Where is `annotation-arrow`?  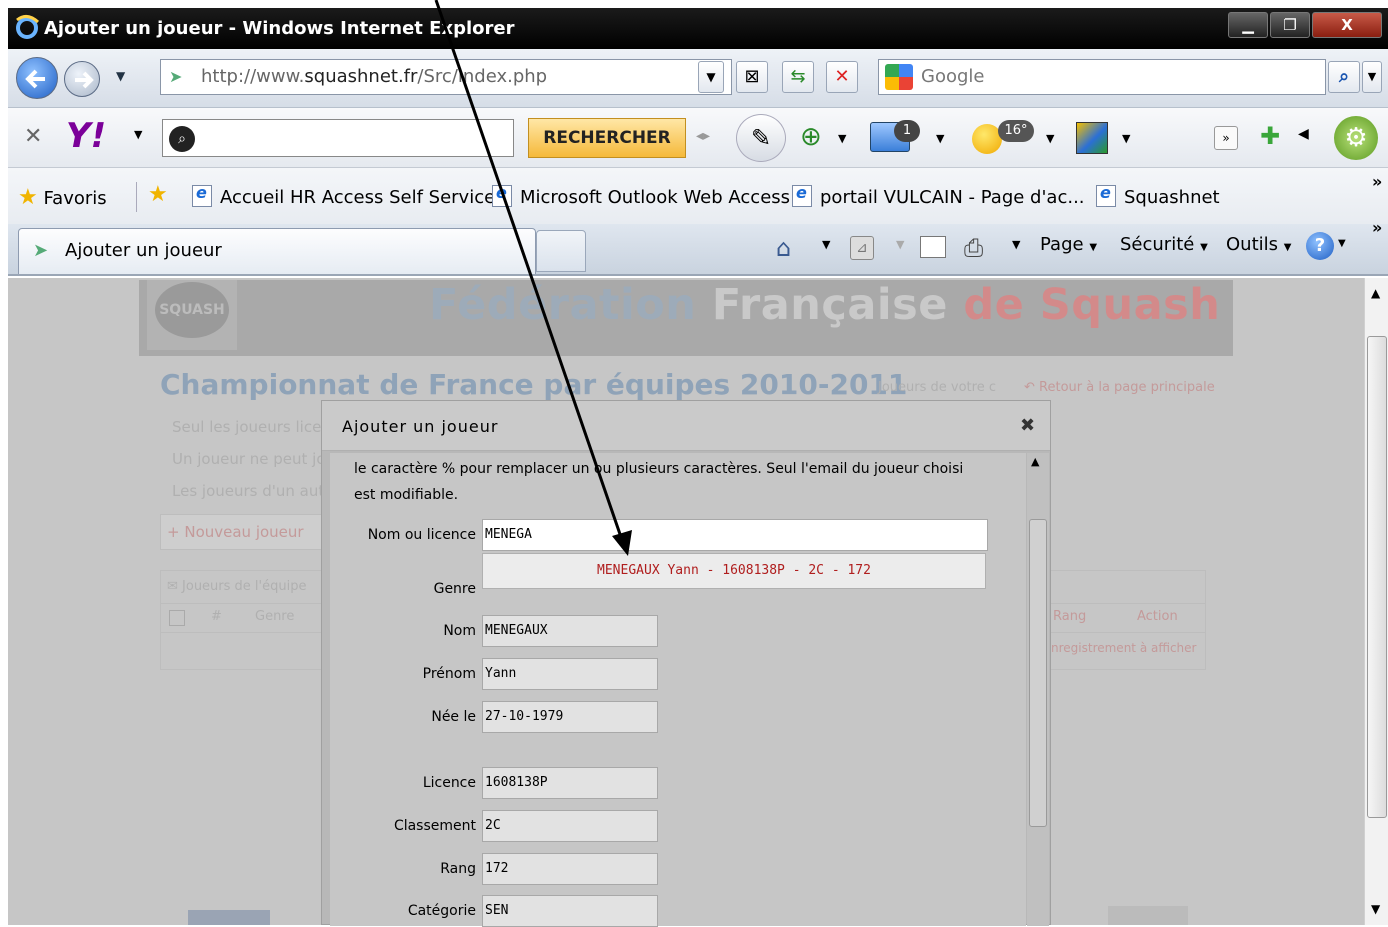 annotation-arrow is located at coordinates (533, 278).